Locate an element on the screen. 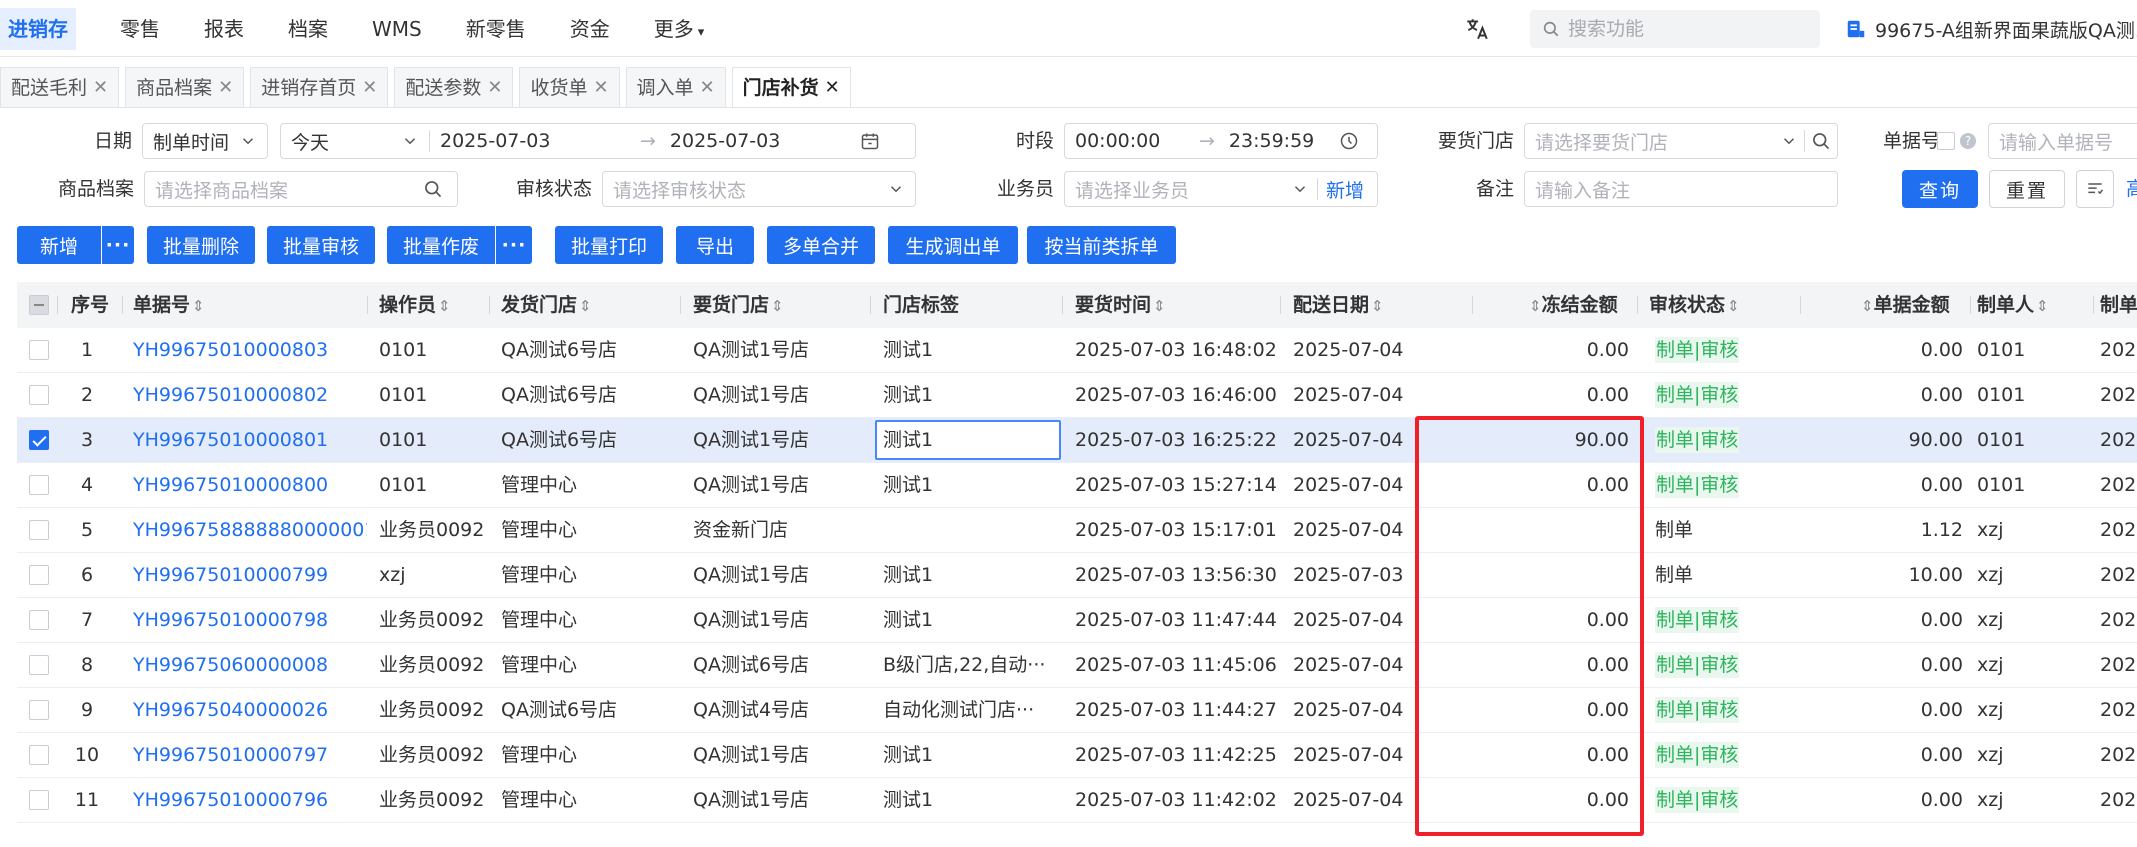 Image resolution: width=2137 pixels, height=847 pixels. menu-item-inventory: 进销存 is located at coordinates (38, 29).